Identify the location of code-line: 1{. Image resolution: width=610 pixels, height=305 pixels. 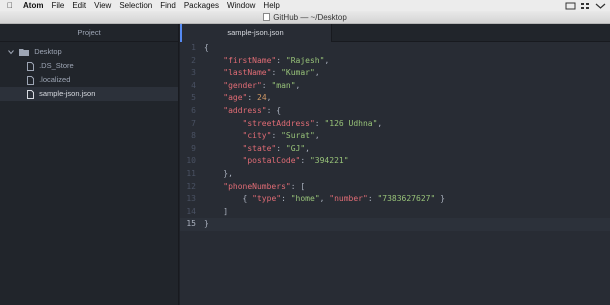
(395, 48).